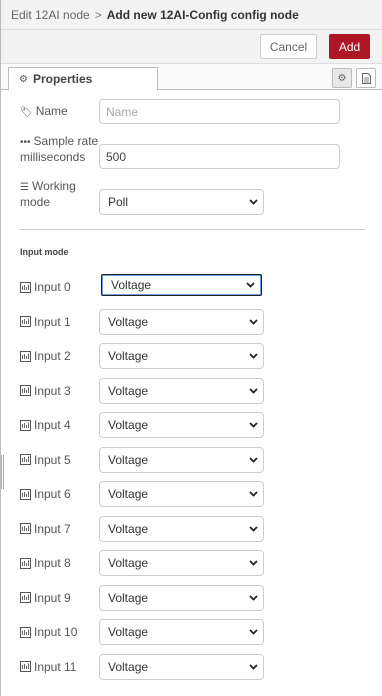  I want to click on settings-tab-button: ⚙, so click(342, 78).